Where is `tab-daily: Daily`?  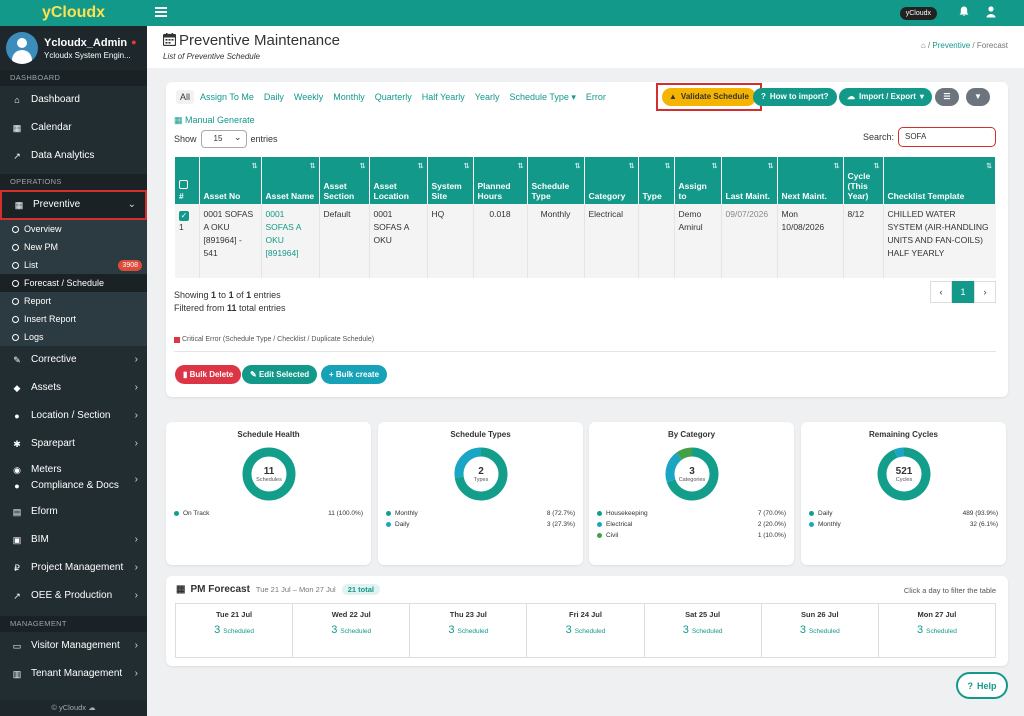
tab-daily: Daily is located at coordinates (274, 97).